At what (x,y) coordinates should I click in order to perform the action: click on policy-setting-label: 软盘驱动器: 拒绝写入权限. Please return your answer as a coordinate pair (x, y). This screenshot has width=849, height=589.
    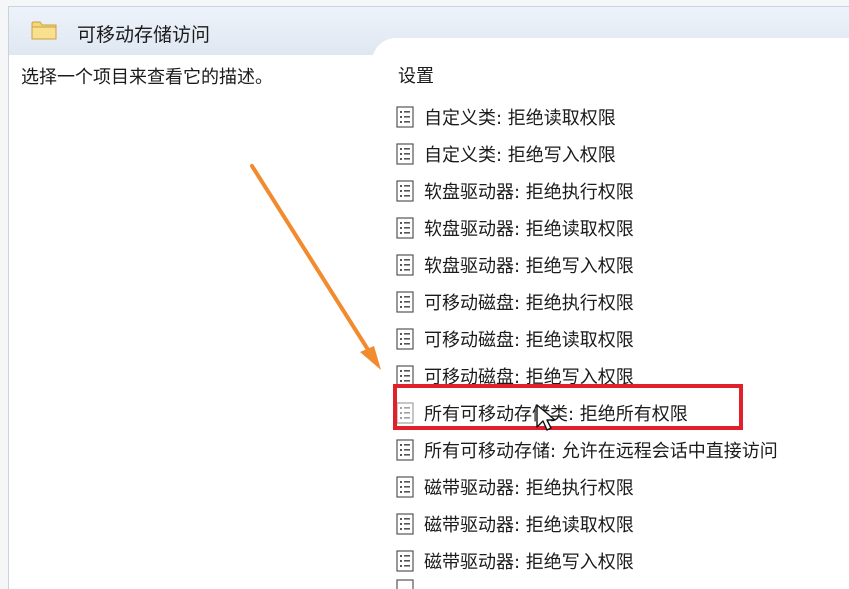
    Looking at the image, I should click on (529, 266).